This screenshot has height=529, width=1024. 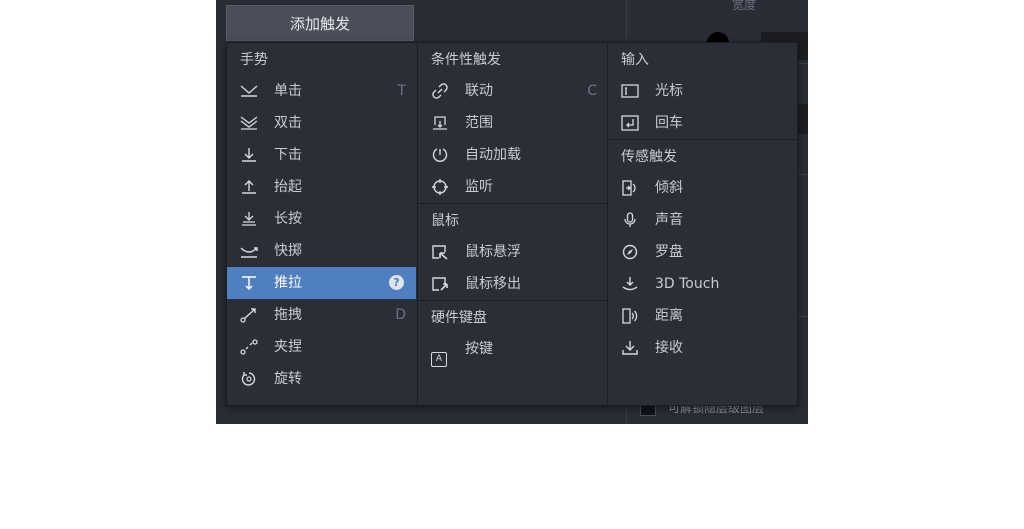 What do you see at coordinates (288, 251) in the screenshot?
I see `menu-item-label: 快掷` at bounding box center [288, 251].